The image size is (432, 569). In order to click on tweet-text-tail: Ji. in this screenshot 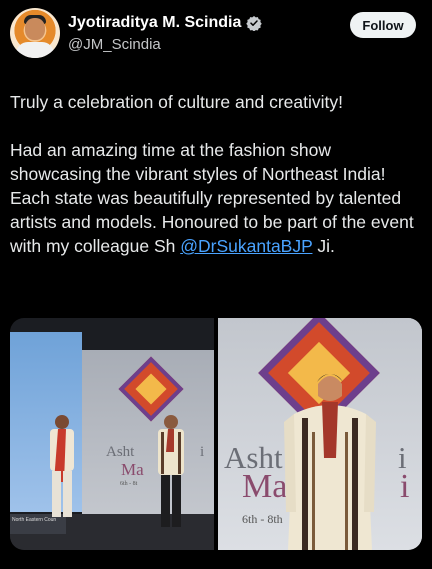, I will do `click(323, 246)`.